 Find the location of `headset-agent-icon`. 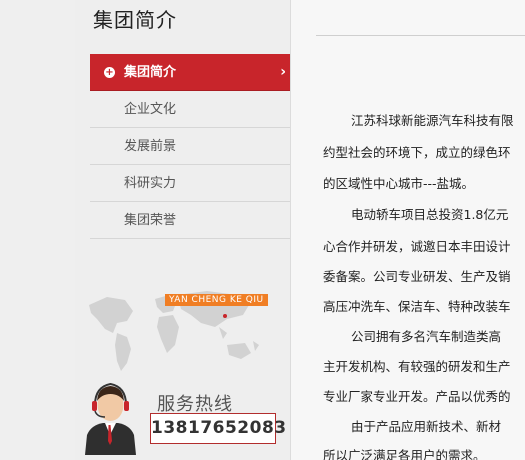

headset-agent-icon is located at coordinates (110, 418).